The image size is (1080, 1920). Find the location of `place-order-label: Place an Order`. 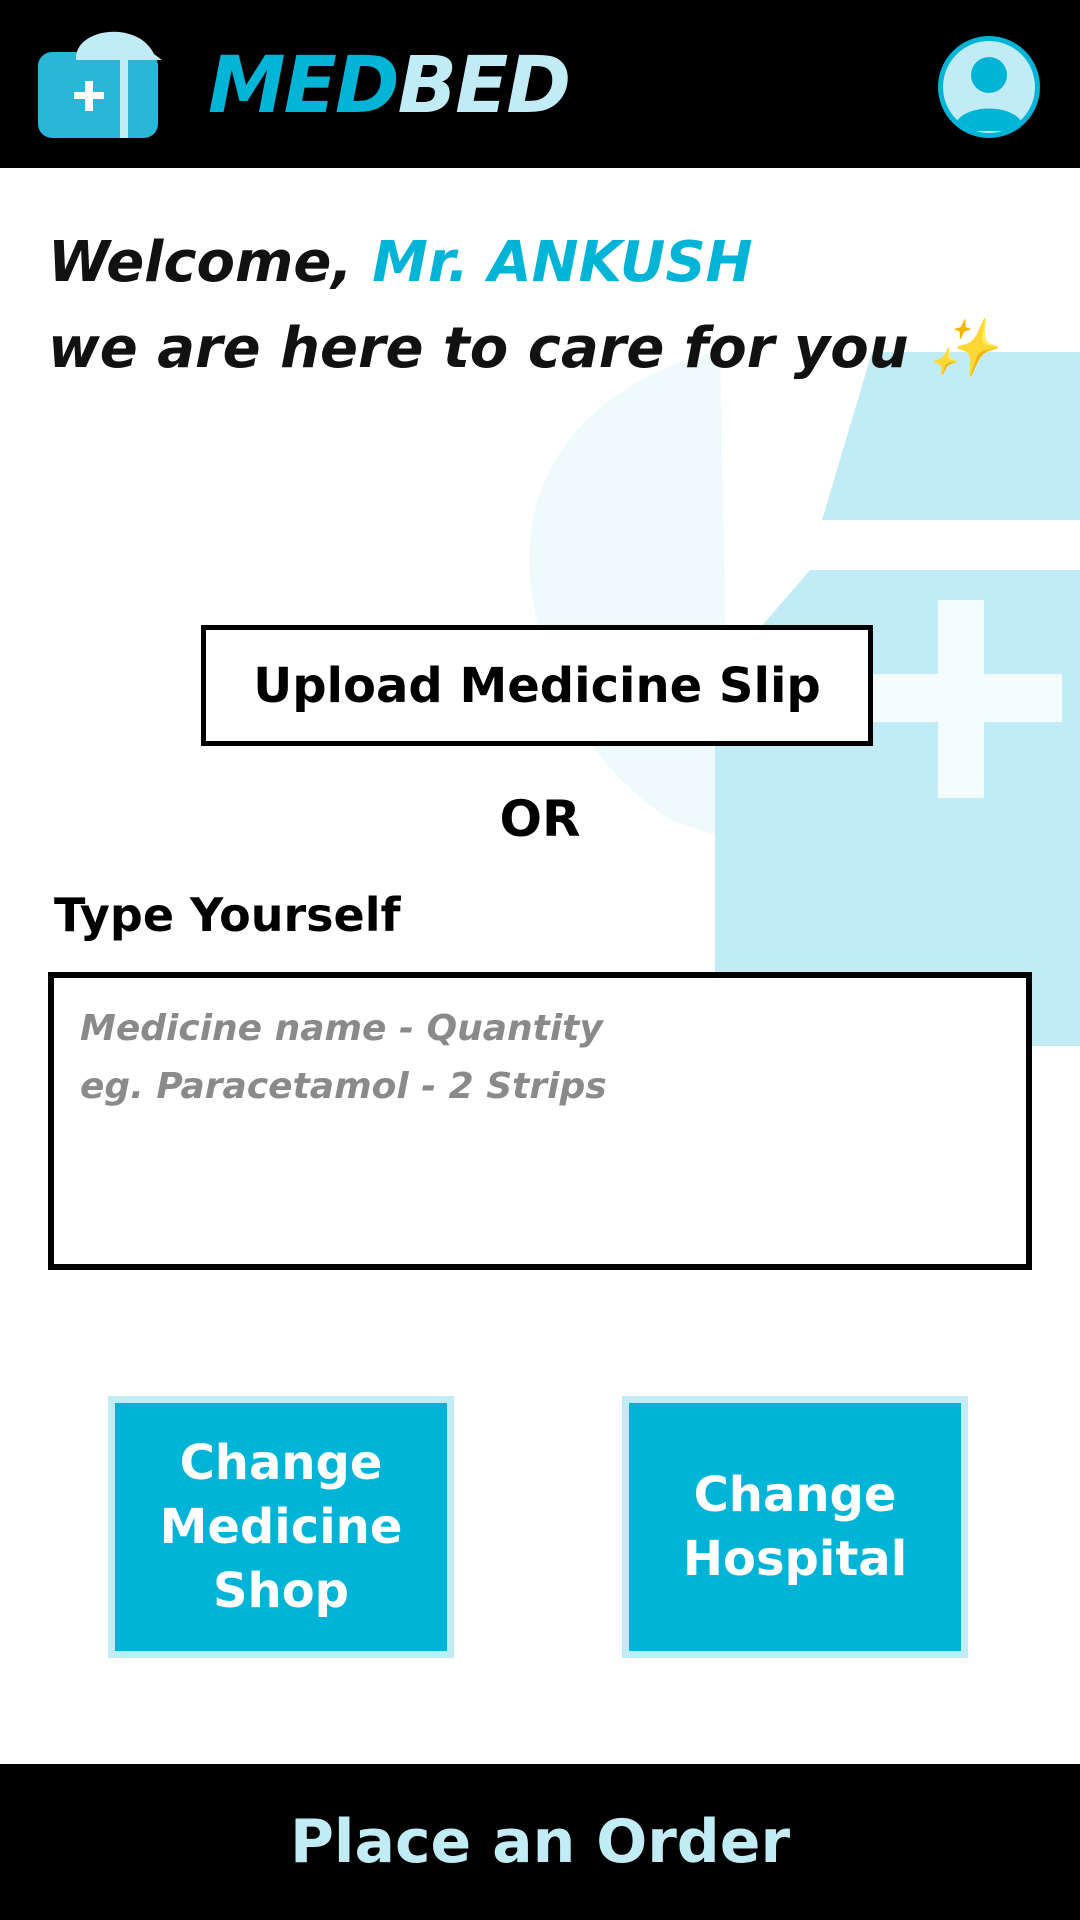

place-order-label: Place an Order is located at coordinates (540, 1842).